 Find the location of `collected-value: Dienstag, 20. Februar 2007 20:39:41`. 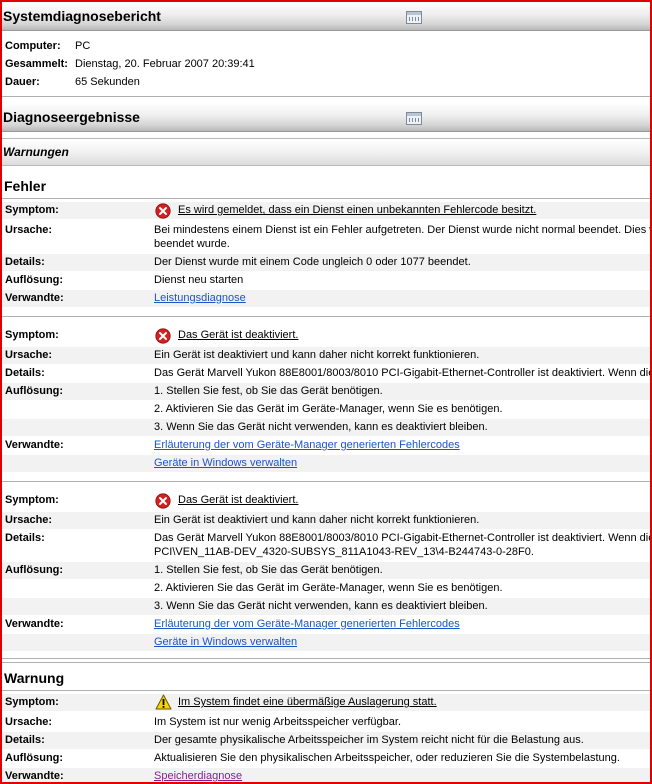

collected-value: Dienstag, 20. Februar 2007 20:39:41 is located at coordinates (165, 64).